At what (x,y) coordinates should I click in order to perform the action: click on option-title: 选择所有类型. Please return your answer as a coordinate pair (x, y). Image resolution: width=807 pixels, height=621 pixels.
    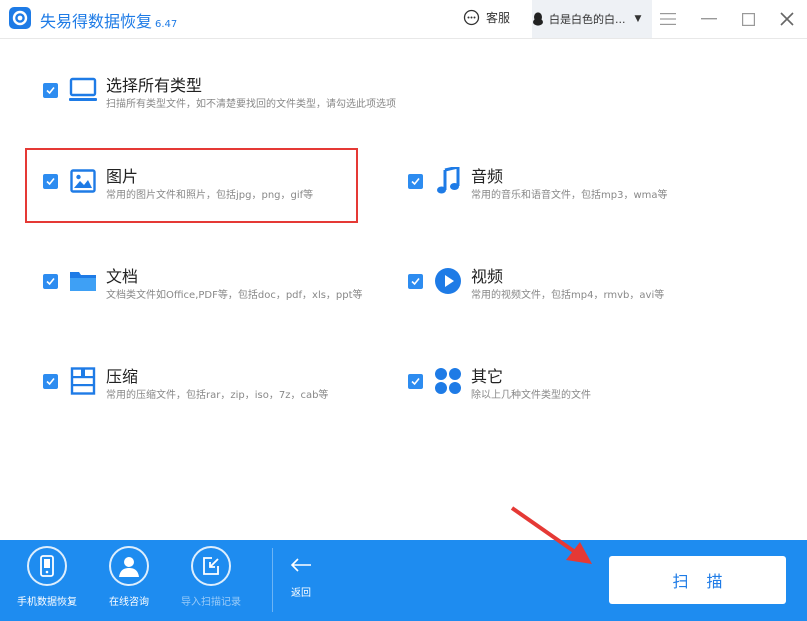
    Looking at the image, I should click on (154, 85).